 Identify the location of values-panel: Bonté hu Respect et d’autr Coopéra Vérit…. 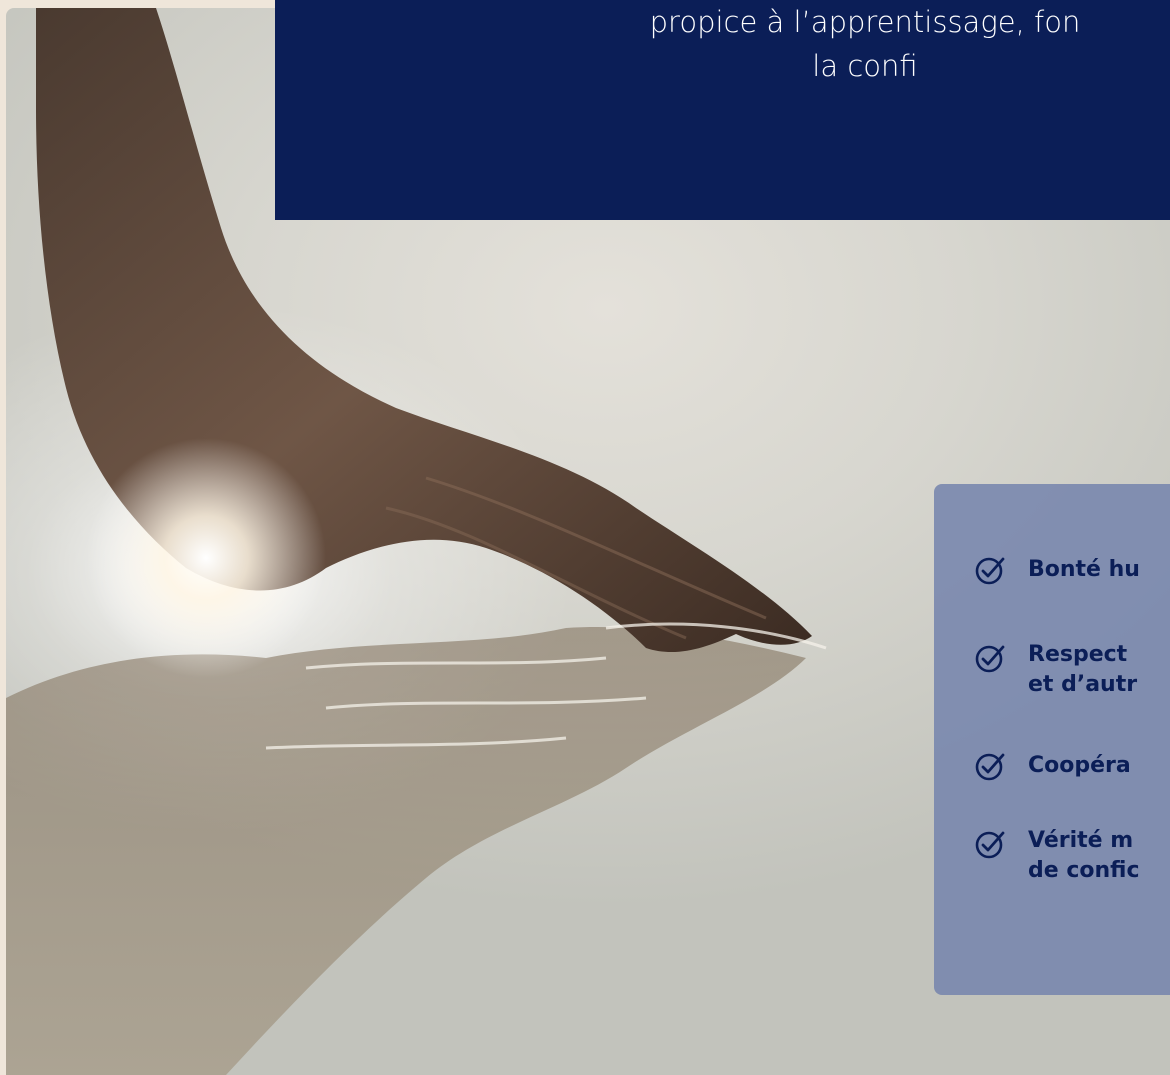
(1052, 739).